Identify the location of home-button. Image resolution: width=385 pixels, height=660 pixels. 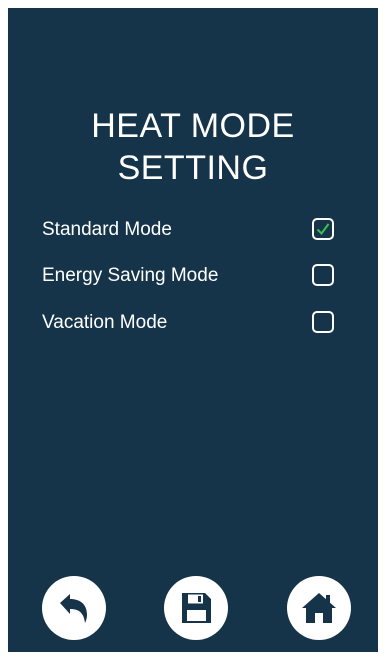
(319, 608).